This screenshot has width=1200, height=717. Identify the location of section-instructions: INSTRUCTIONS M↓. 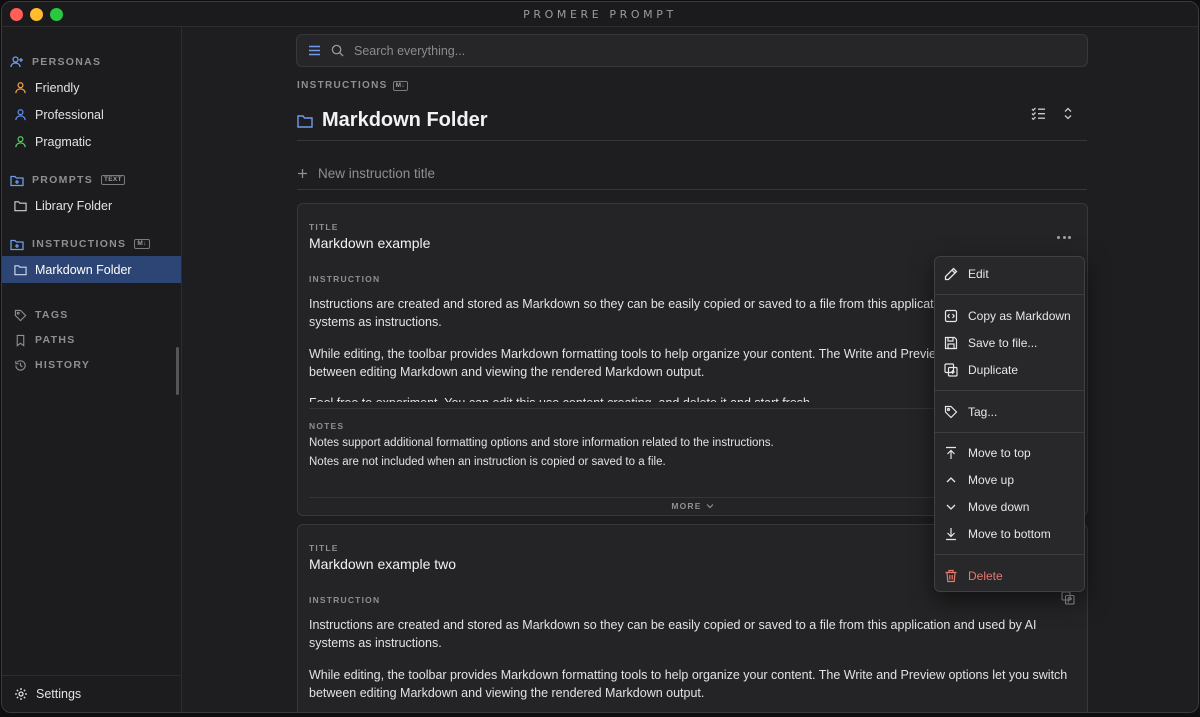
(91, 244).